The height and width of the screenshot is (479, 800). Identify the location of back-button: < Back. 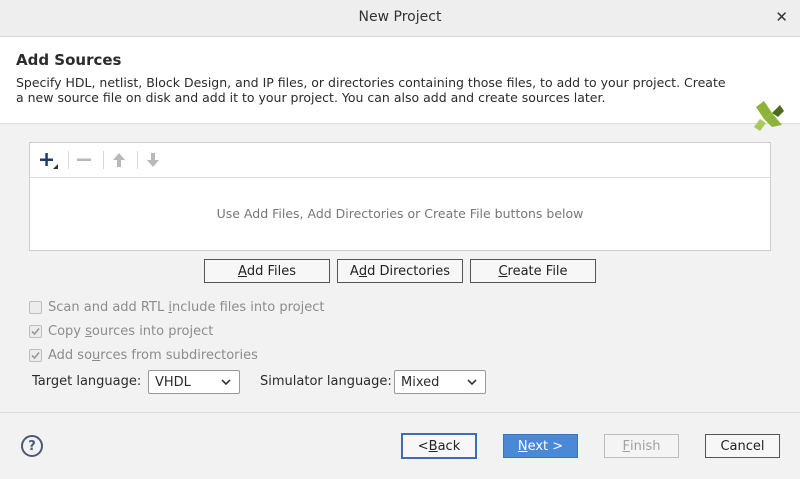
(439, 446).